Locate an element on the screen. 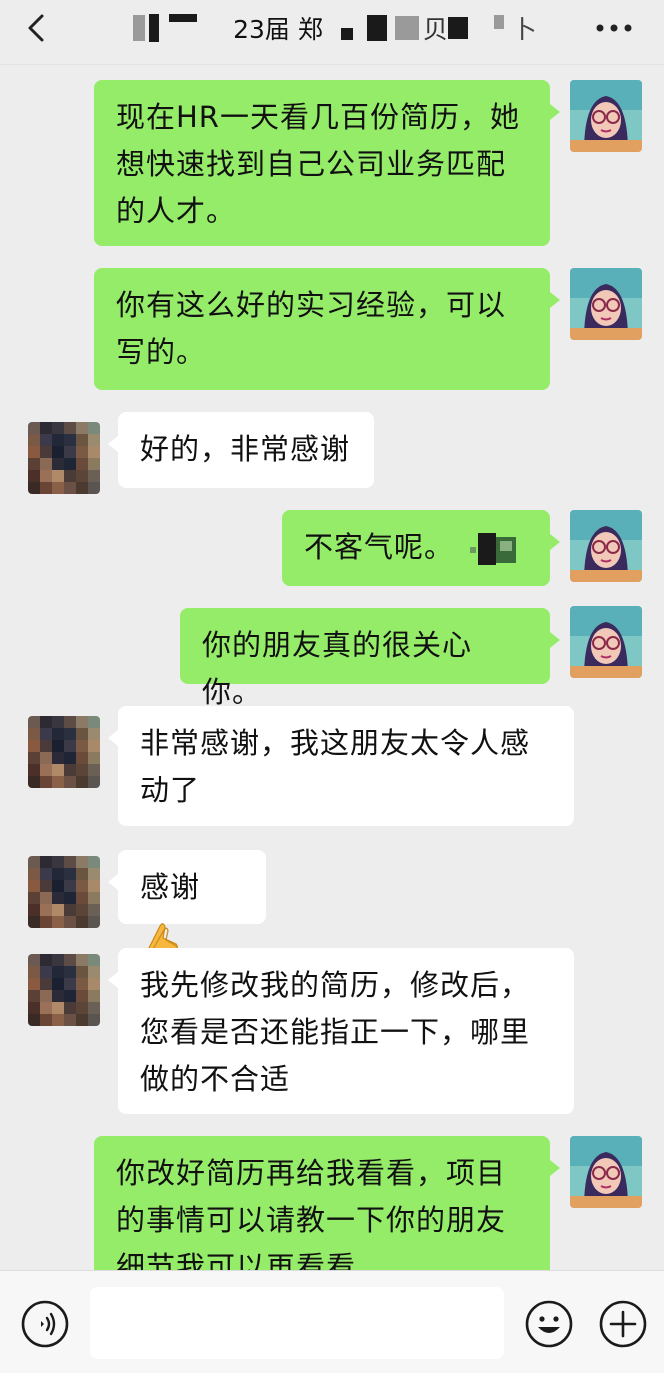 The width and height of the screenshot is (664, 1373). input-bar is located at coordinates (332, 1321).